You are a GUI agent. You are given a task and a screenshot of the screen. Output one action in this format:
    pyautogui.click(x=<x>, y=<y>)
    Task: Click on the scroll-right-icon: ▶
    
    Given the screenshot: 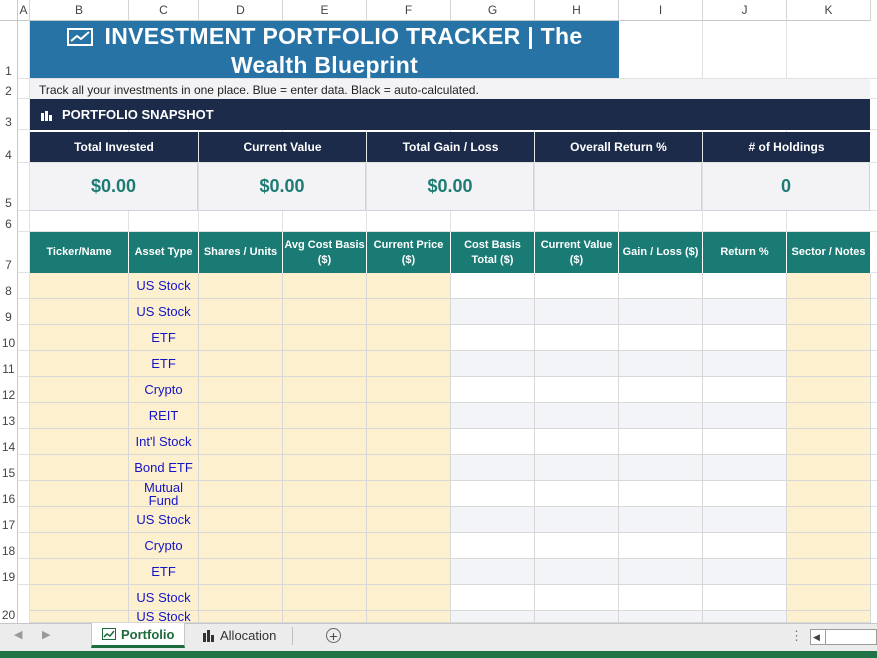 What is the action you would take?
    pyautogui.click(x=46, y=634)
    